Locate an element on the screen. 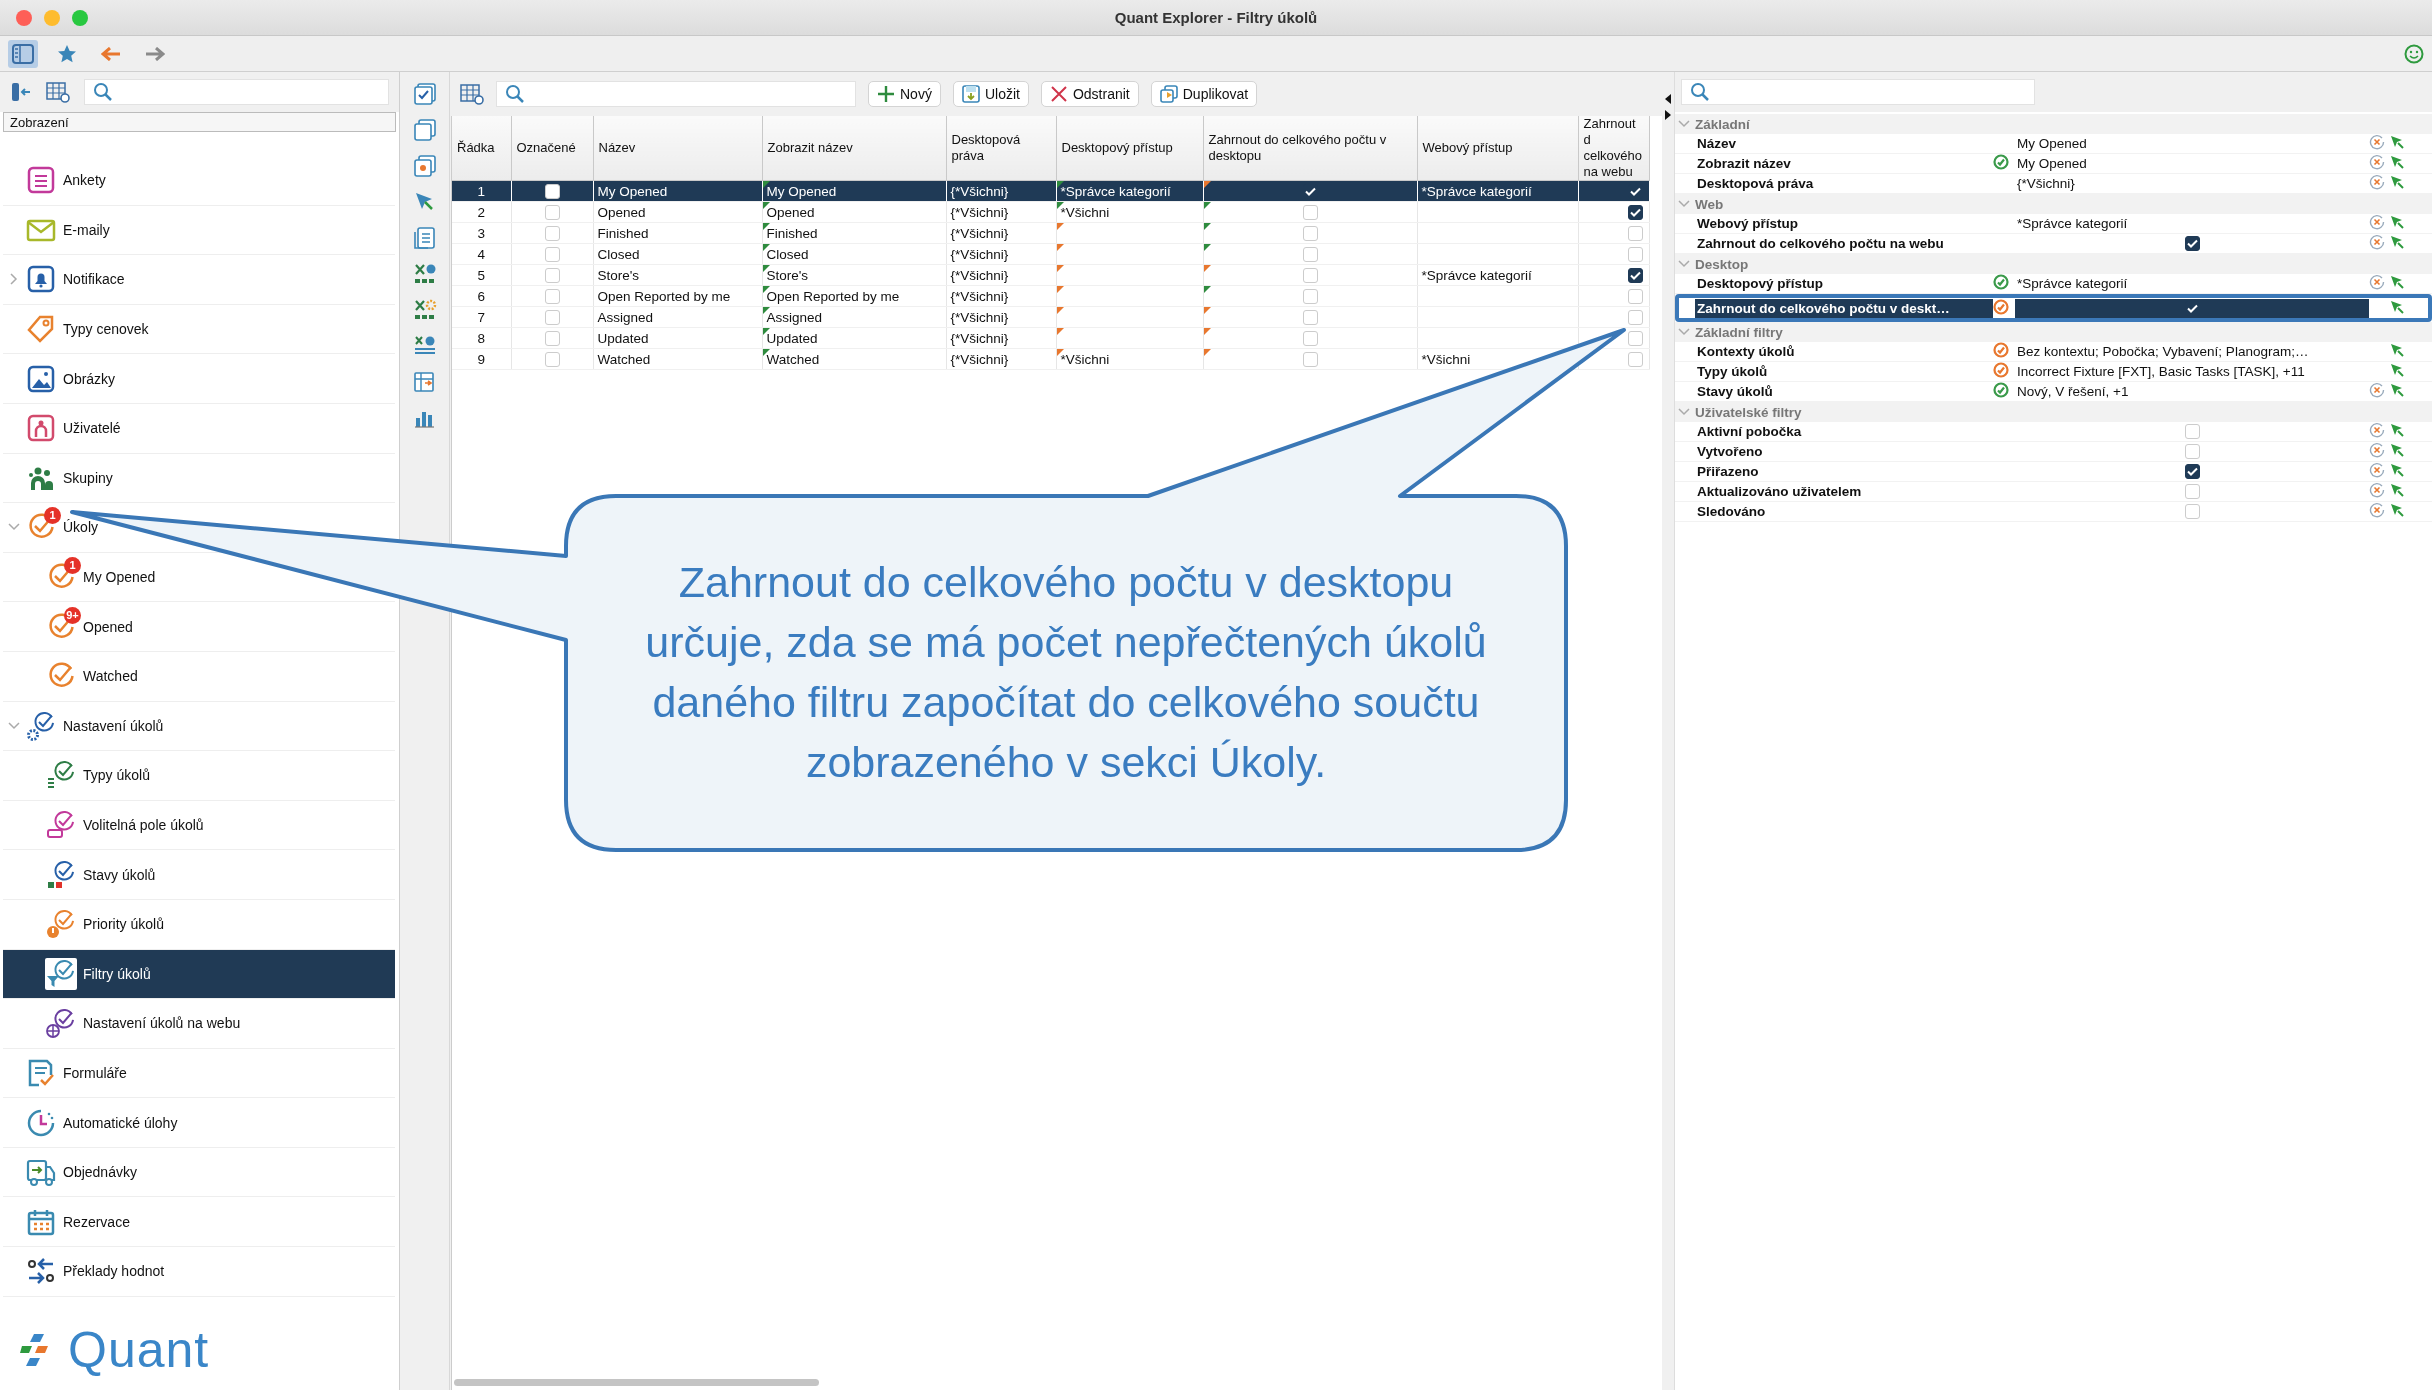 This screenshot has height=1390, width=2432. smiley-icon is located at coordinates (2414, 53).